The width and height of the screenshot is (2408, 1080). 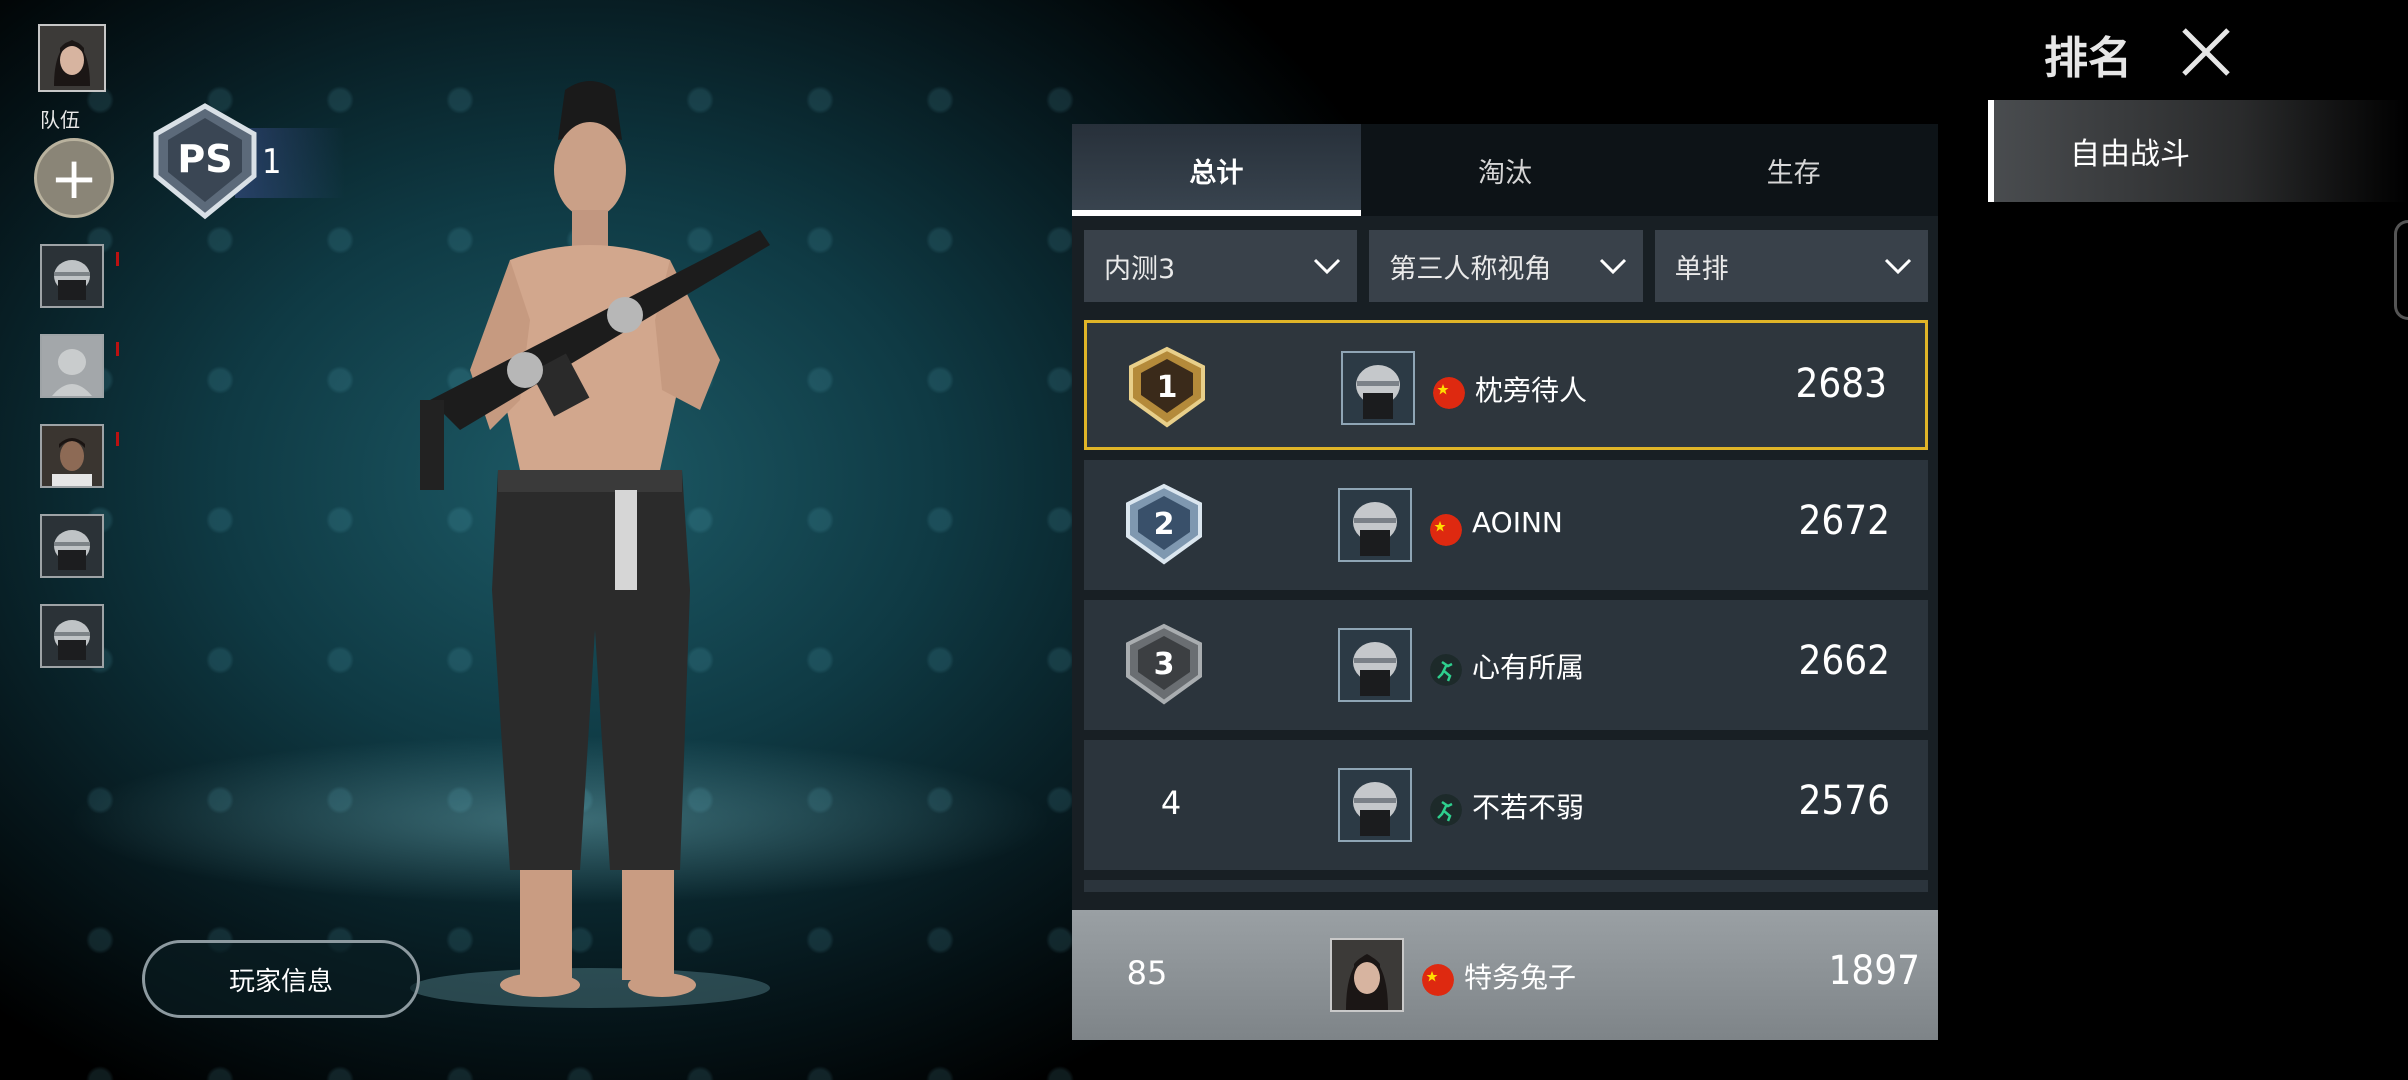 I want to click on rank-number: 2, so click(x=1164, y=524).